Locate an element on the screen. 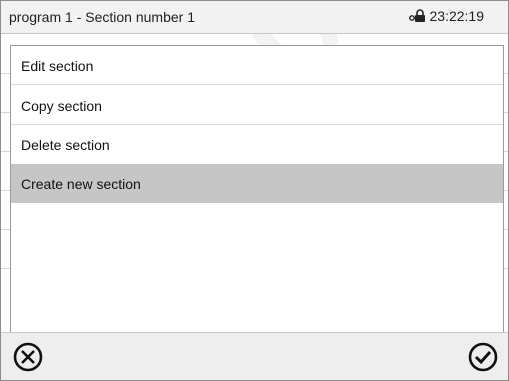 The height and width of the screenshot is (381, 509). clock-time: 23:22:19 is located at coordinates (457, 16).